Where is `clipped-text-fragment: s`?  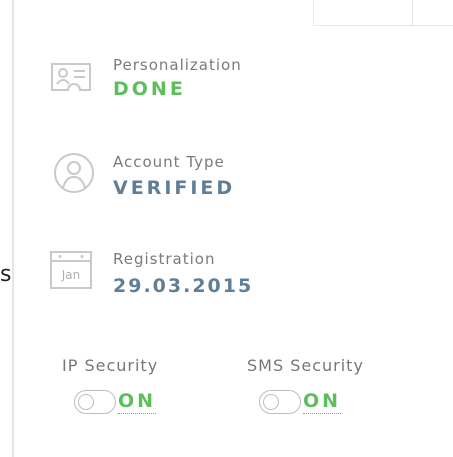
clipped-text-fragment: s is located at coordinates (6, 274).